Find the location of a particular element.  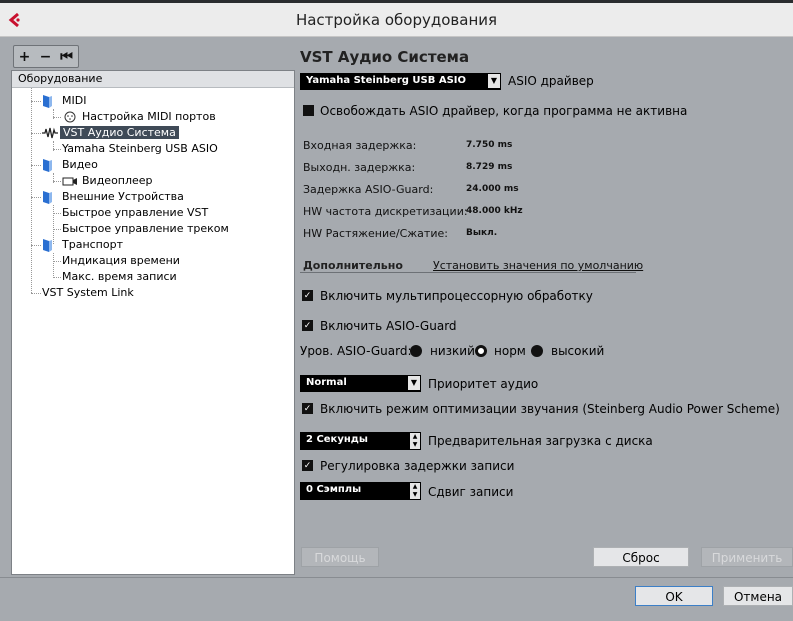

tree-item-max-record-time: Макс. время записи is located at coordinates (119, 277).